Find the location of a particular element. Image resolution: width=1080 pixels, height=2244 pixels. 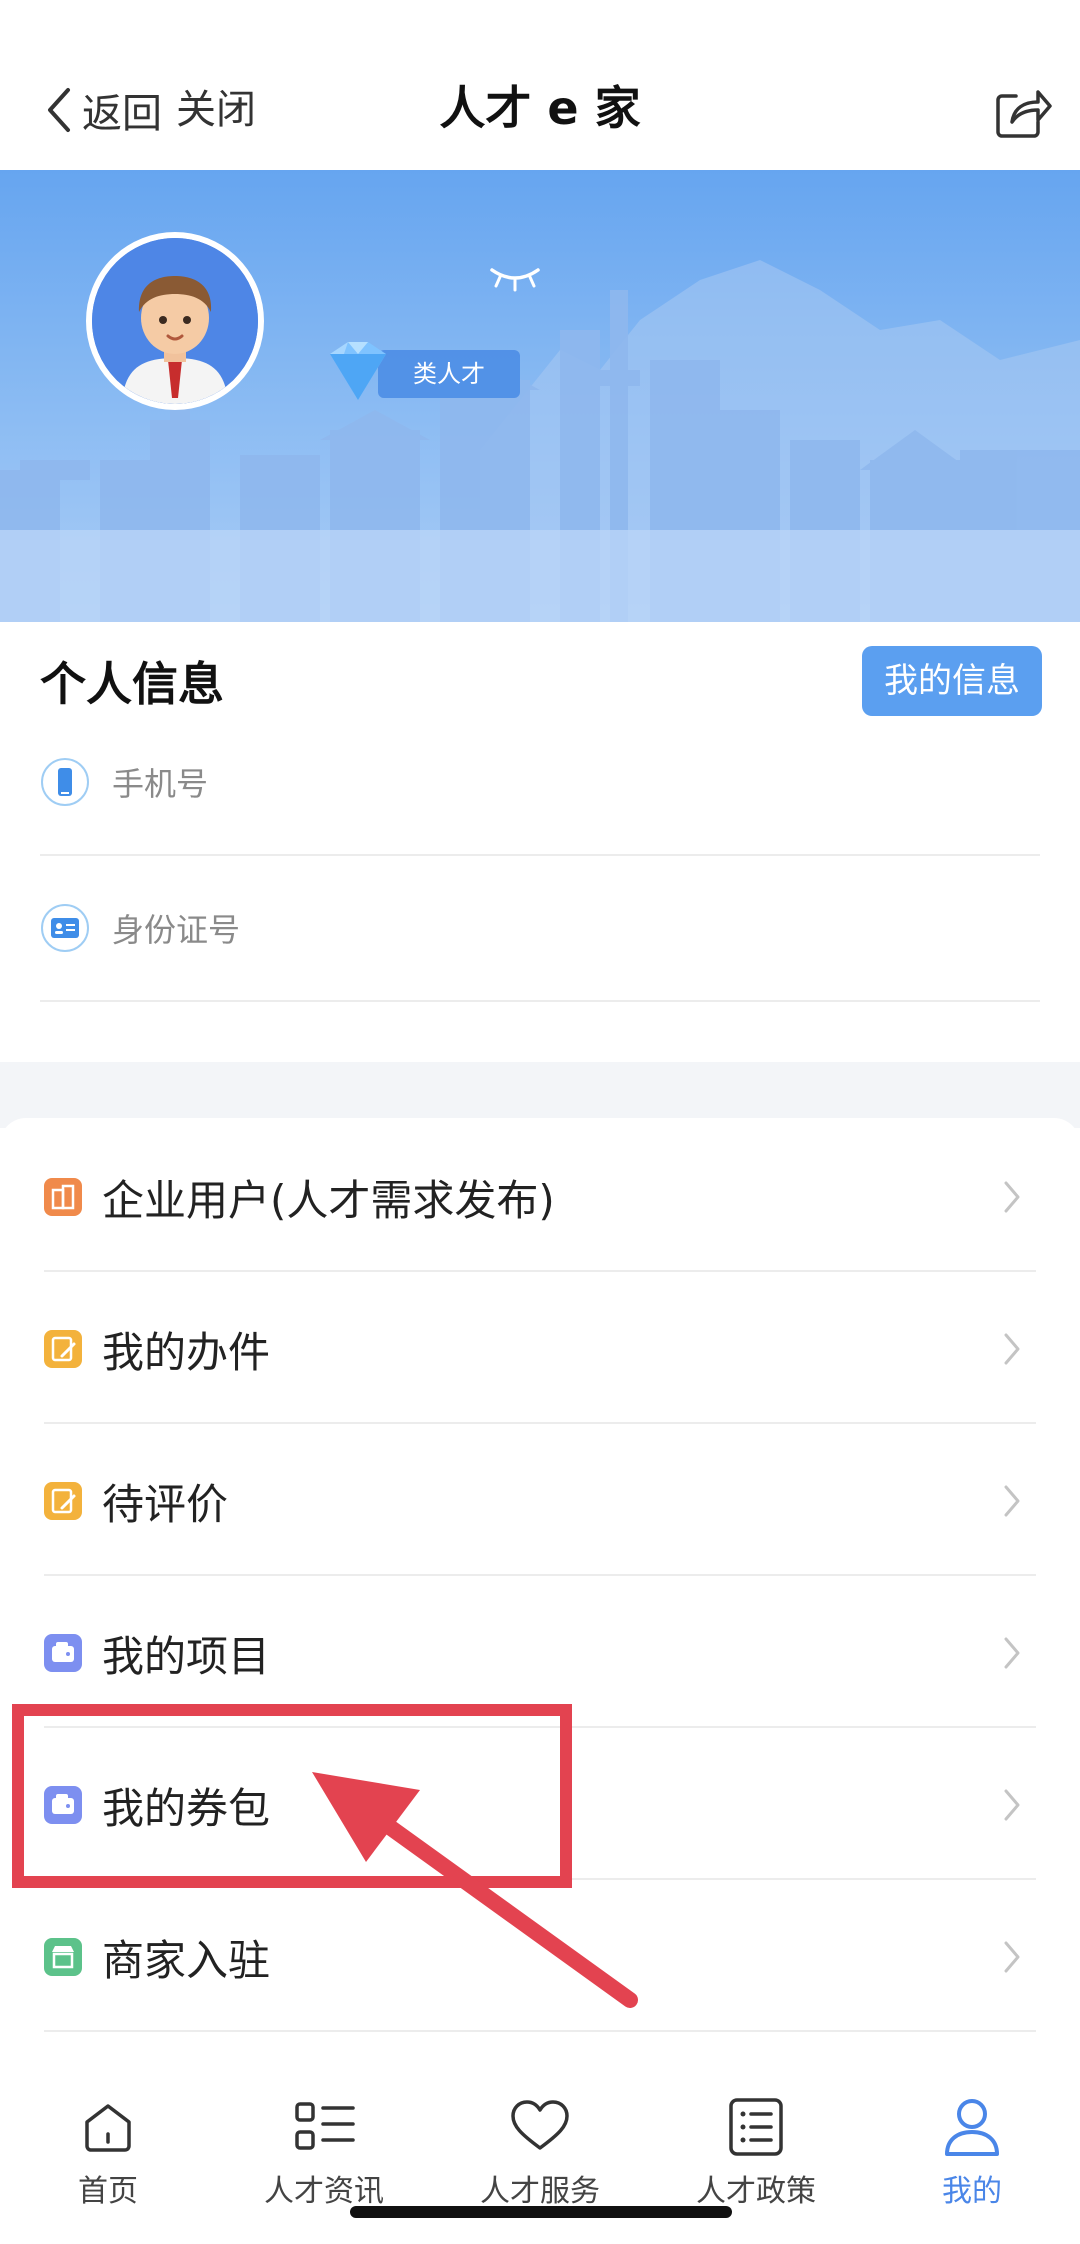

my-info-button: 我的信息 is located at coordinates (952, 681).